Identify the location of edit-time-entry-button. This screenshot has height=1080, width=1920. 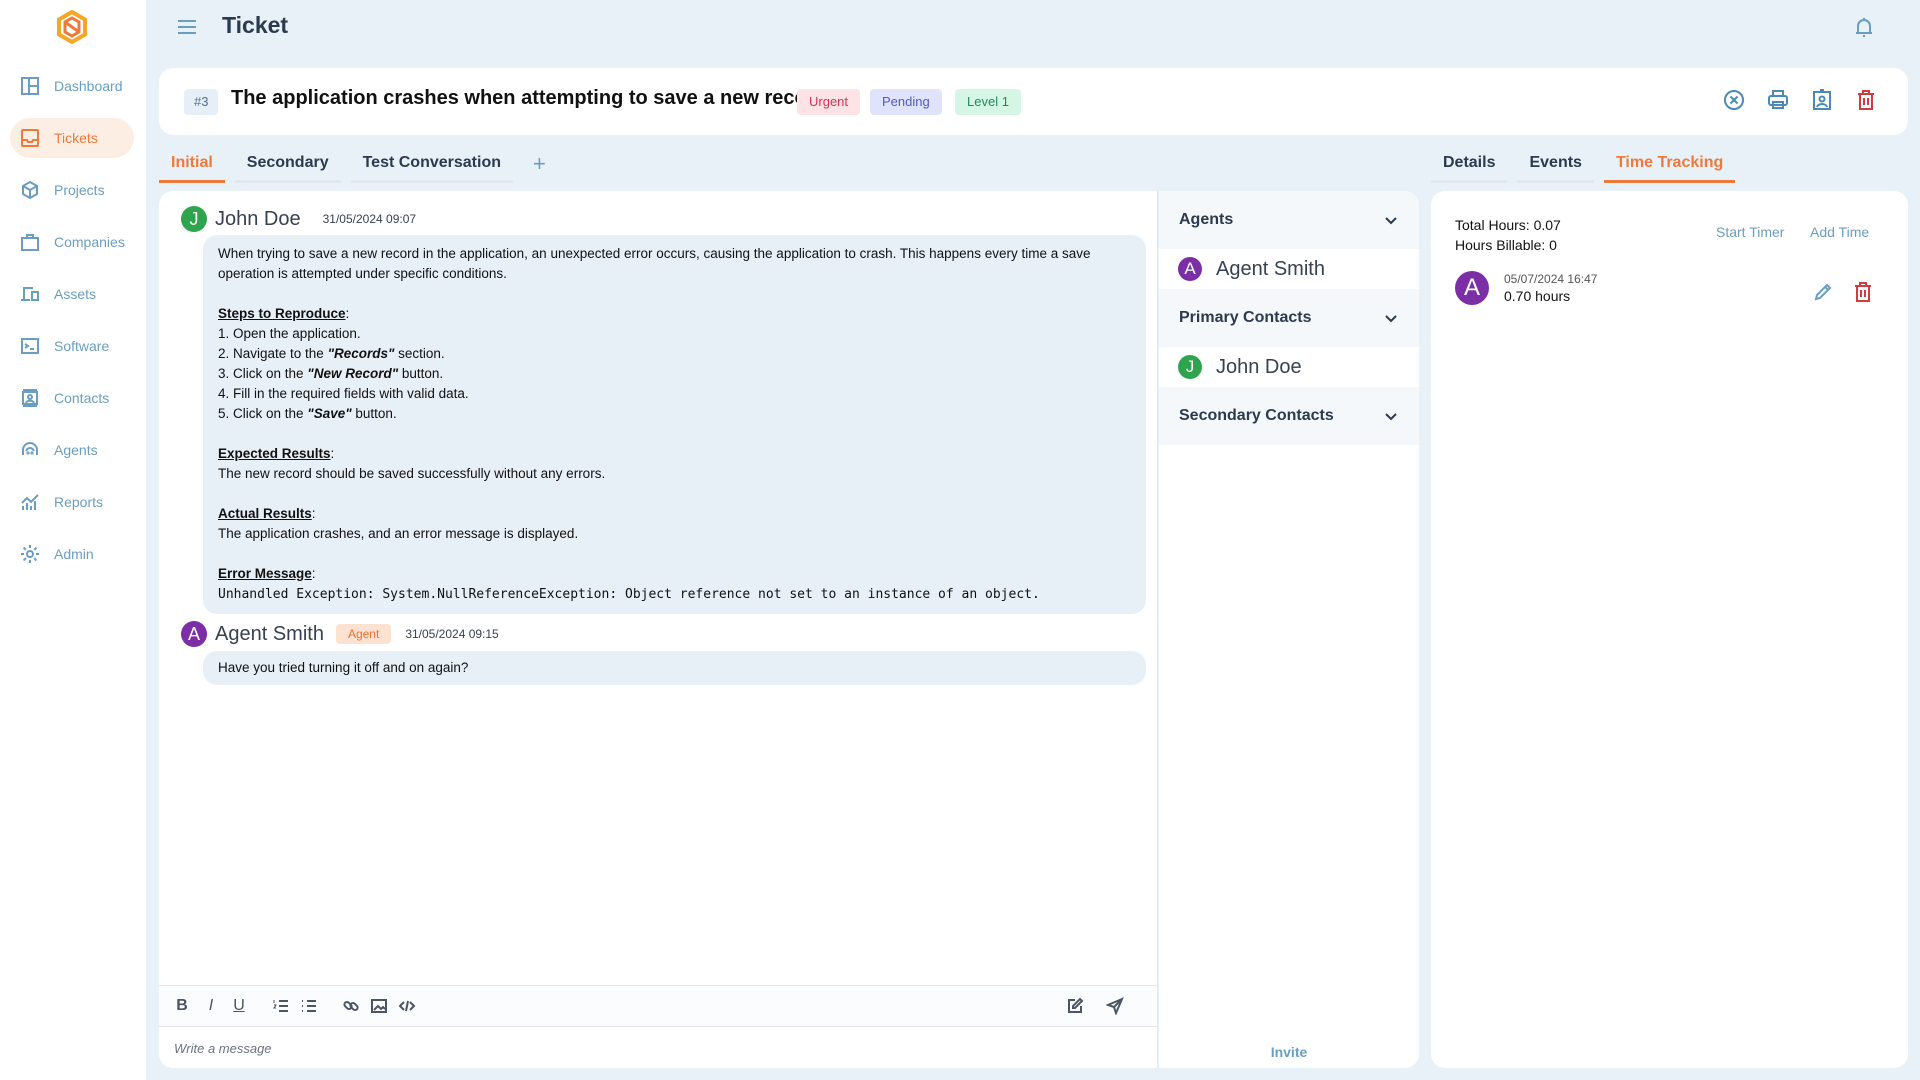
(1823, 292).